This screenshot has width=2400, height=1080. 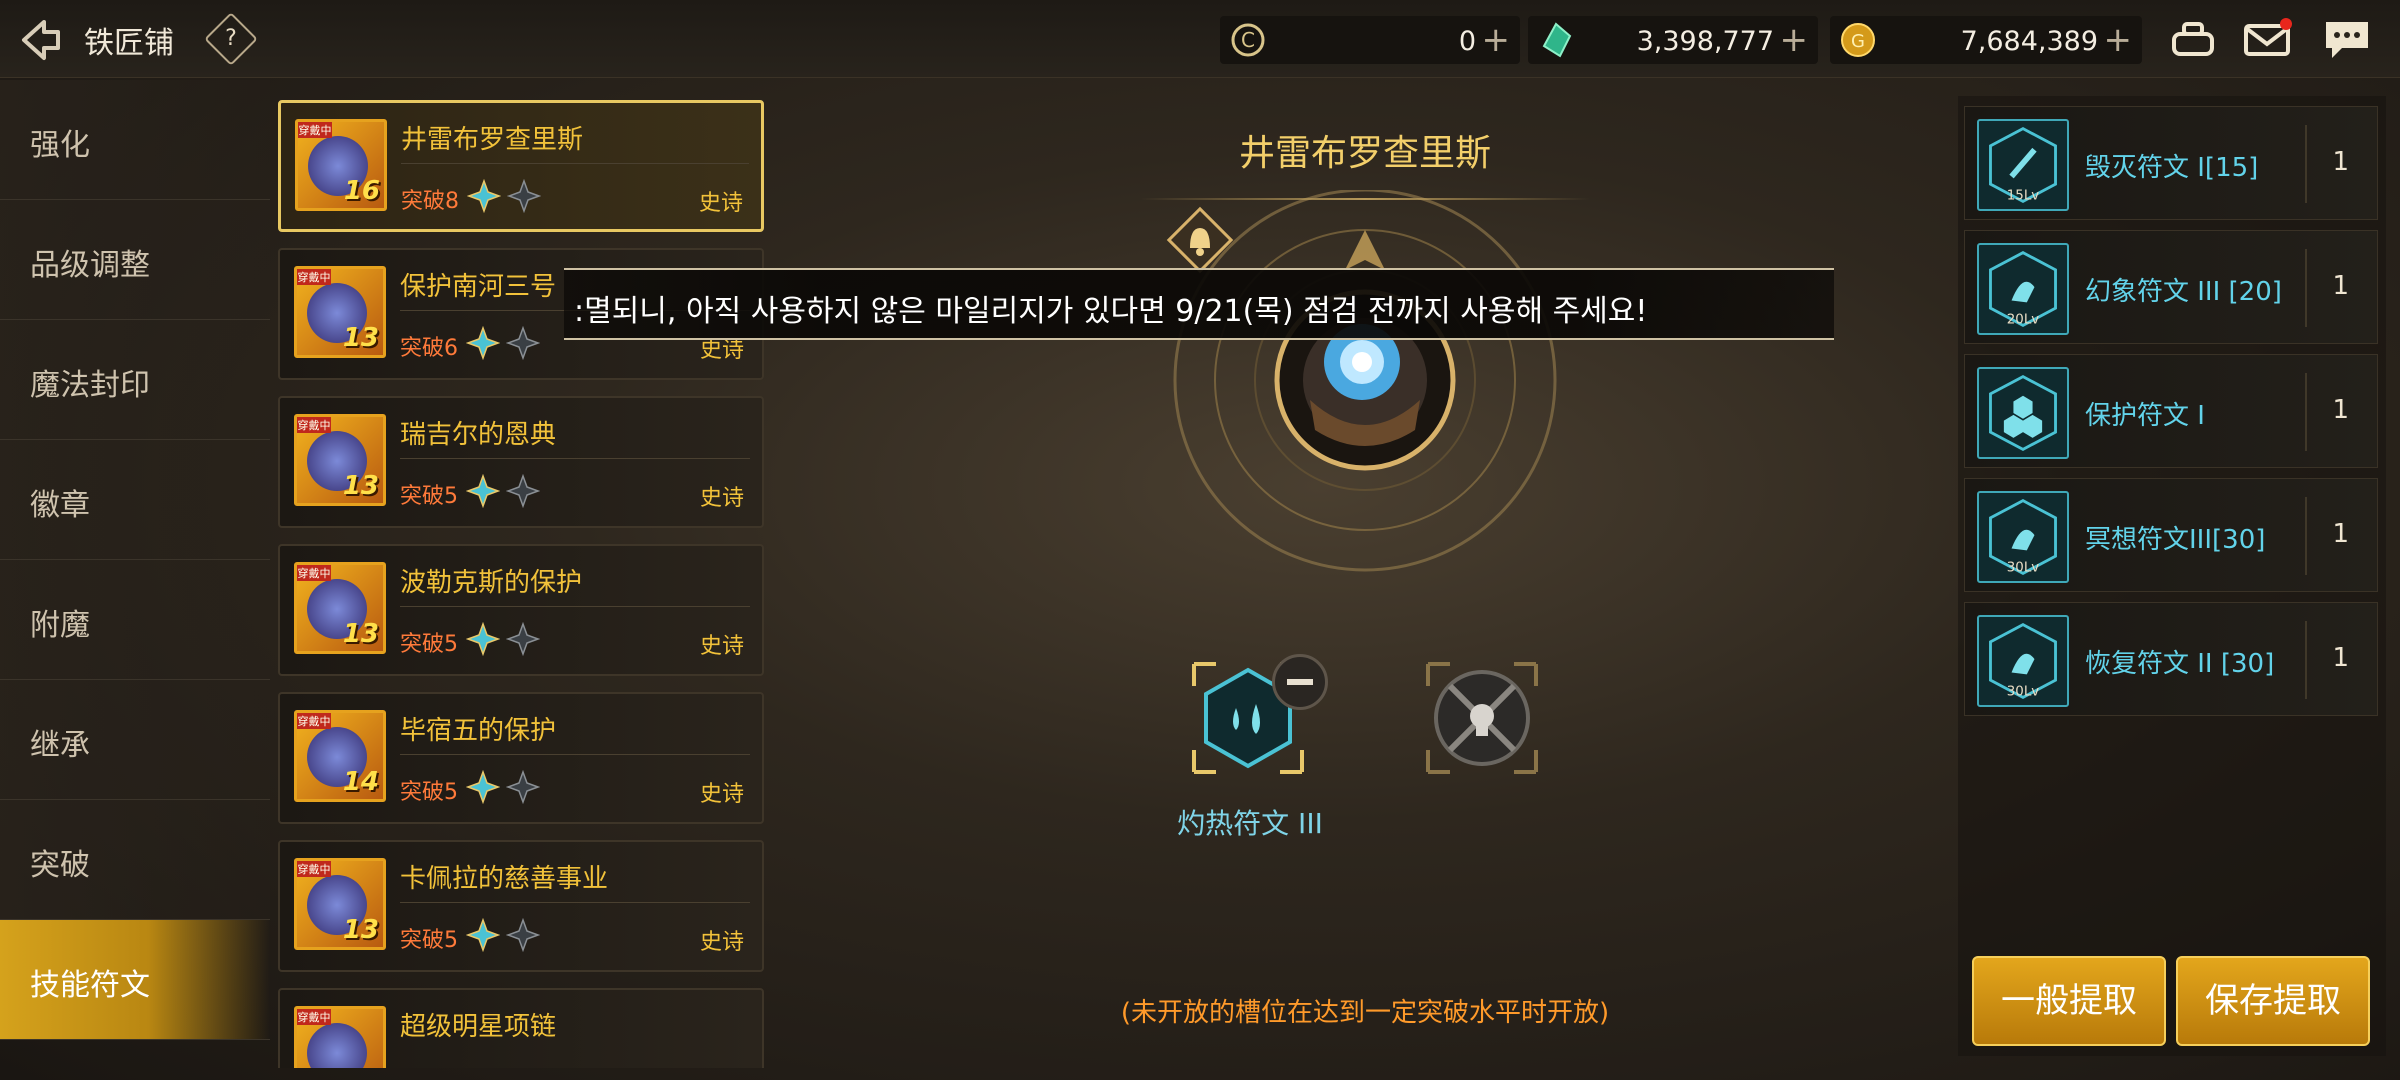 I want to click on list-item: 穿戴中 超级明星项链, so click(x=521, y=1028).